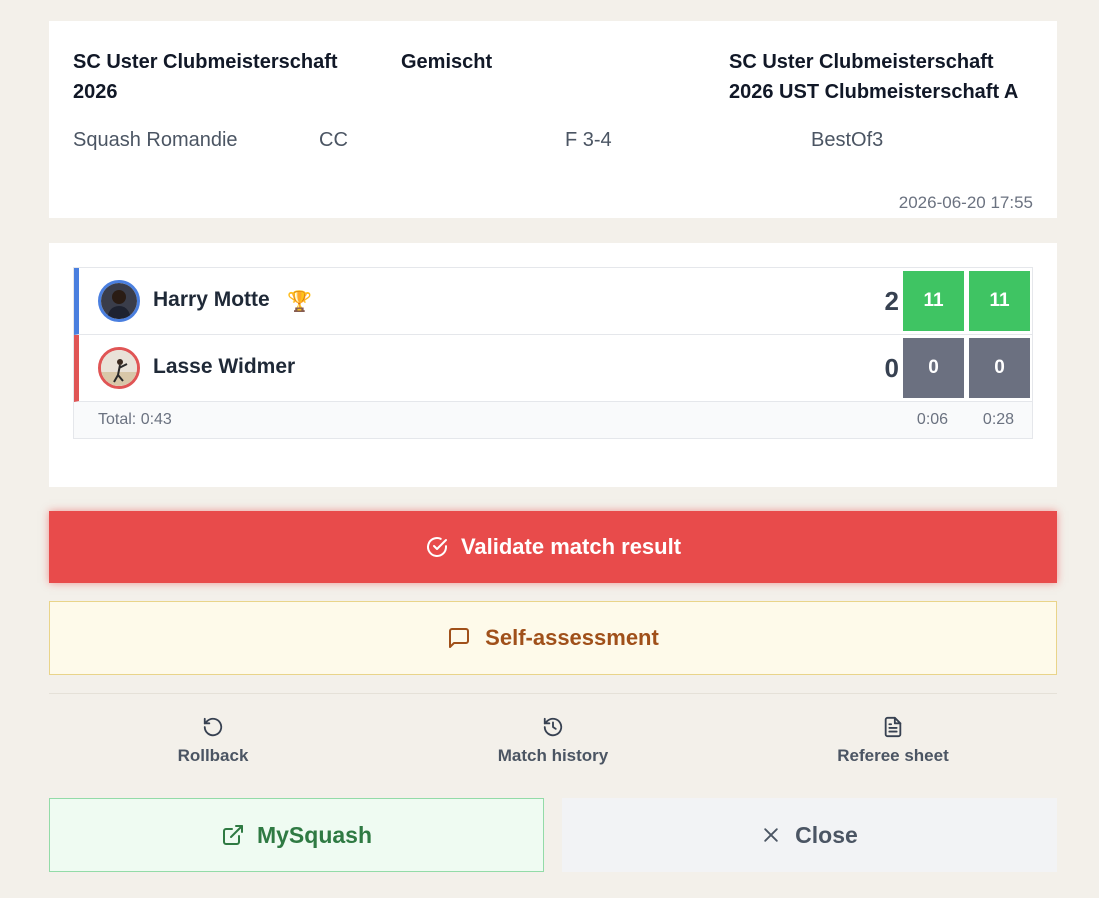  What do you see at coordinates (891, 301) in the screenshot?
I see `sets-won: 2` at bounding box center [891, 301].